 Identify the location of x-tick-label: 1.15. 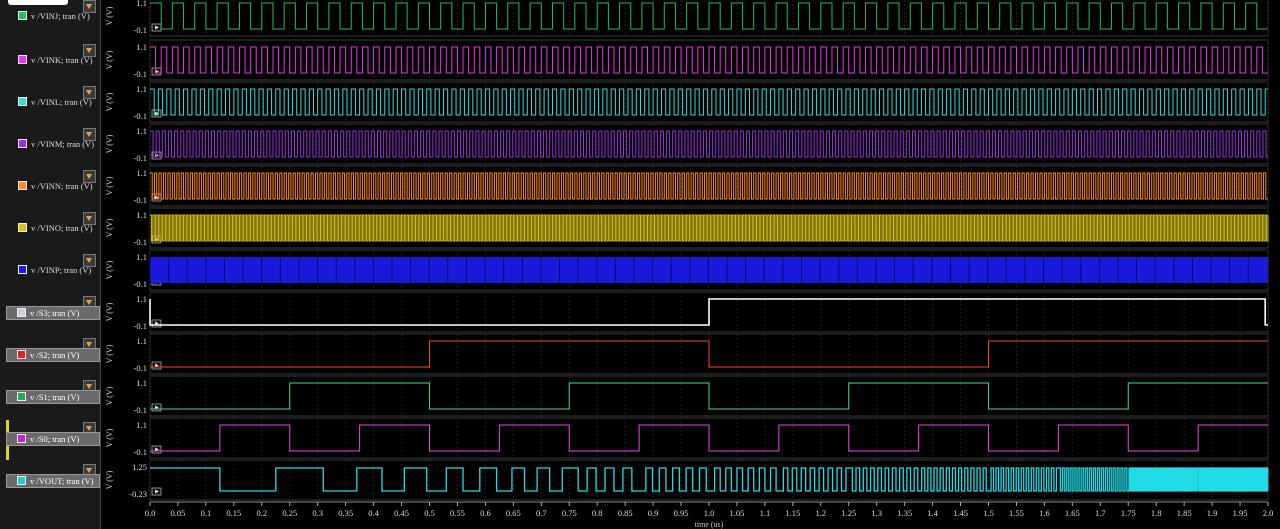
(792, 513).